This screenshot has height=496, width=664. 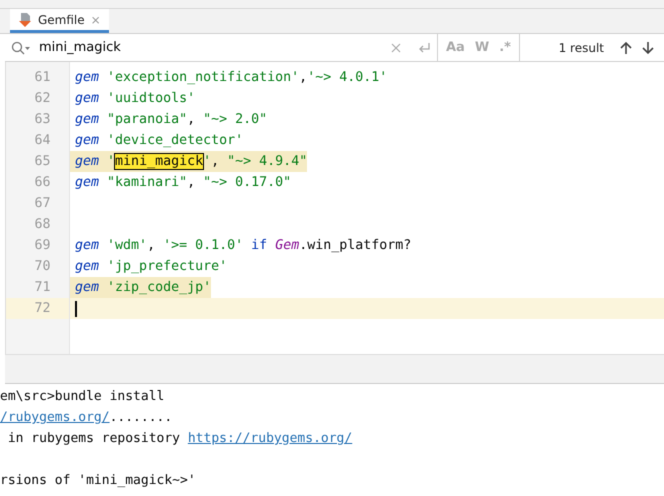 I want to click on line-number: 63, so click(x=42, y=120).